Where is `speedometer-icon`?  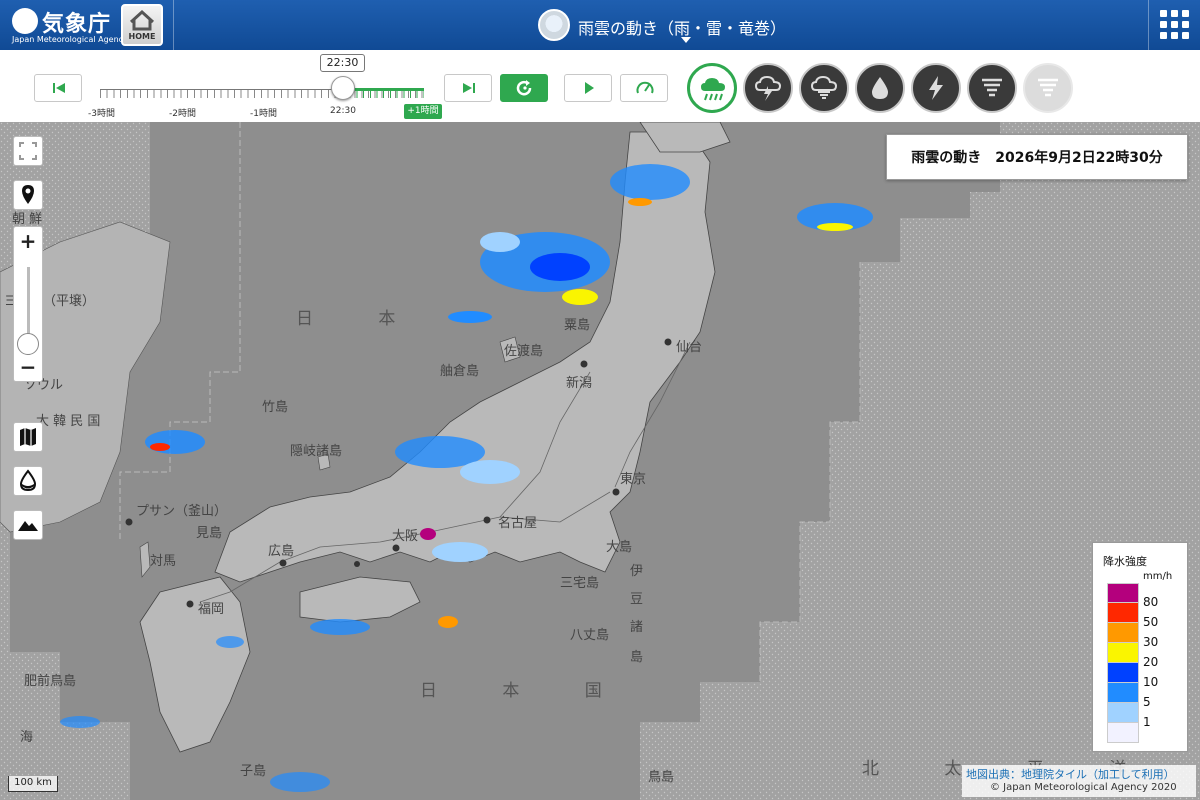 speedometer-icon is located at coordinates (645, 87).